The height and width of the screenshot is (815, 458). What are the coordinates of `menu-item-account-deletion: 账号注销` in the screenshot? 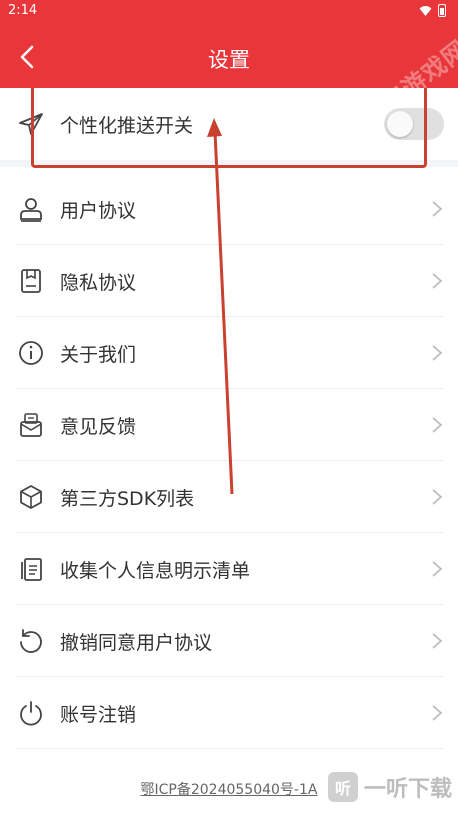 It's located at (230, 713).